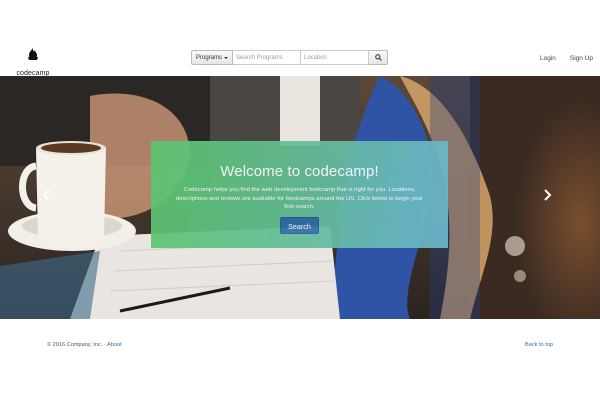 The width and height of the screenshot is (600, 400). Describe the element at coordinates (539, 345) in the screenshot. I see `back-to-top-link: Back to top` at that location.